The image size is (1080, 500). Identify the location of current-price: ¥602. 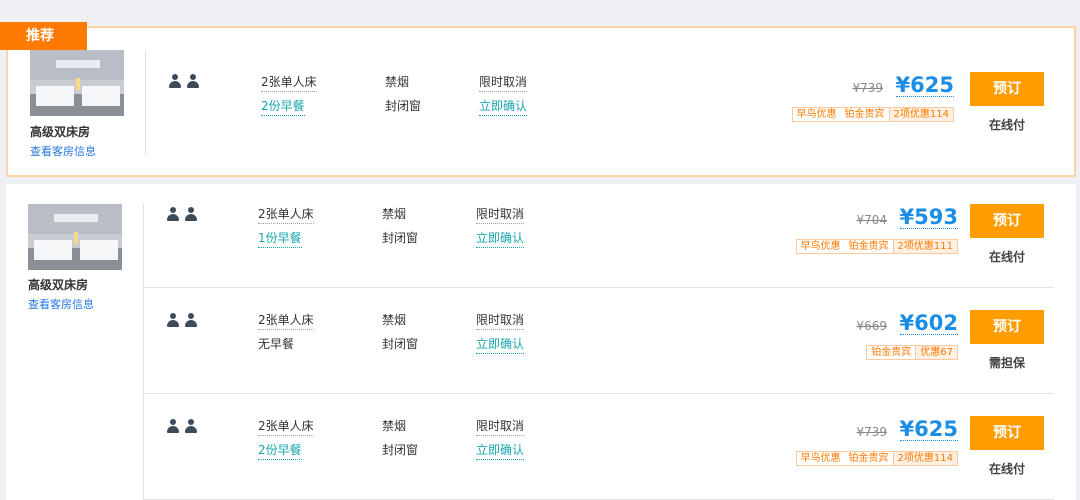
(928, 323).